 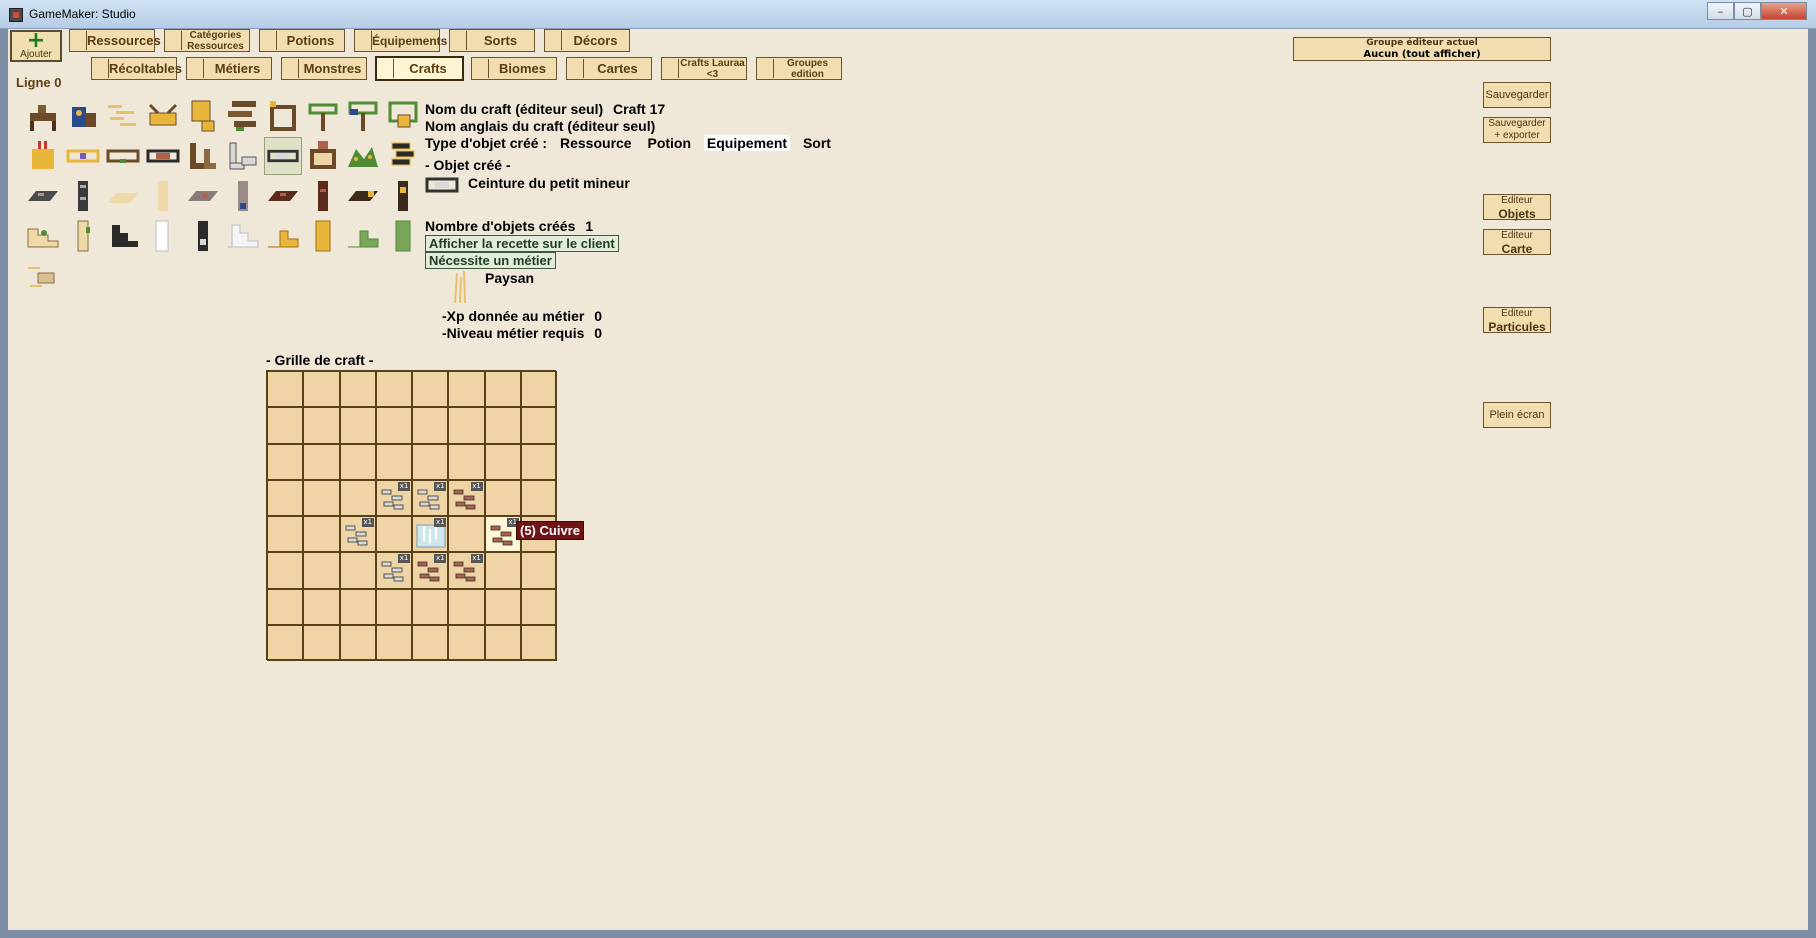 What do you see at coordinates (203, 116) in the screenshot?
I see `craft-sprite-chair-icon` at bounding box center [203, 116].